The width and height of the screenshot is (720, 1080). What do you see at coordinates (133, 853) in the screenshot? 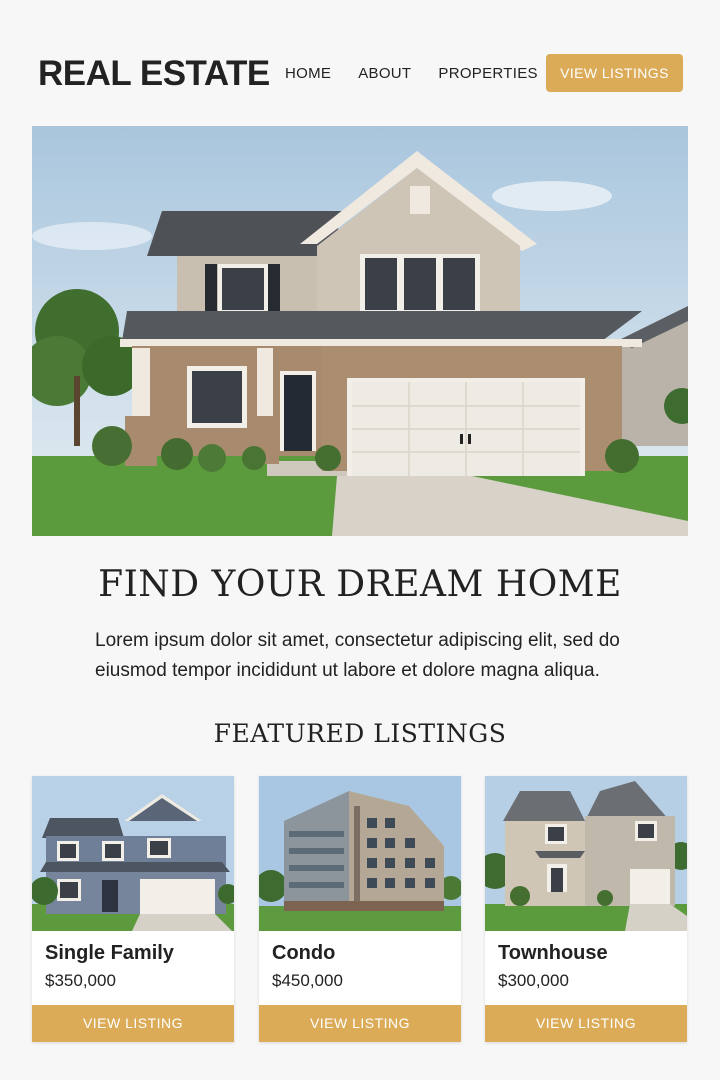
I see `listing-photo-single-family` at bounding box center [133, 853].